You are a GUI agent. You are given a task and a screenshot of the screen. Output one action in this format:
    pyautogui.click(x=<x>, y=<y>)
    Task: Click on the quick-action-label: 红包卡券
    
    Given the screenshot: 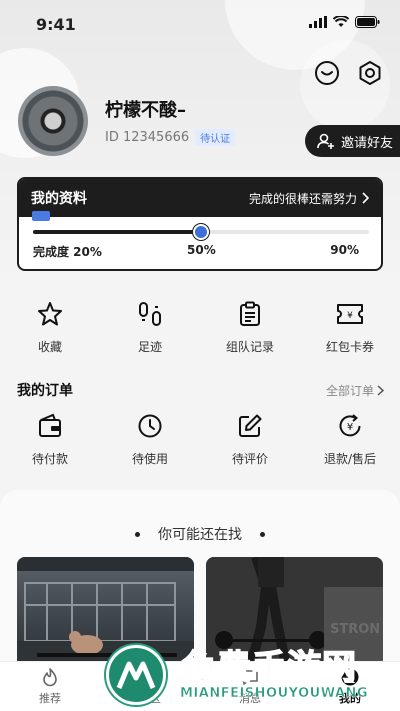 What is the action you would take?
    pyautogui.click(x=349, y=347)
    